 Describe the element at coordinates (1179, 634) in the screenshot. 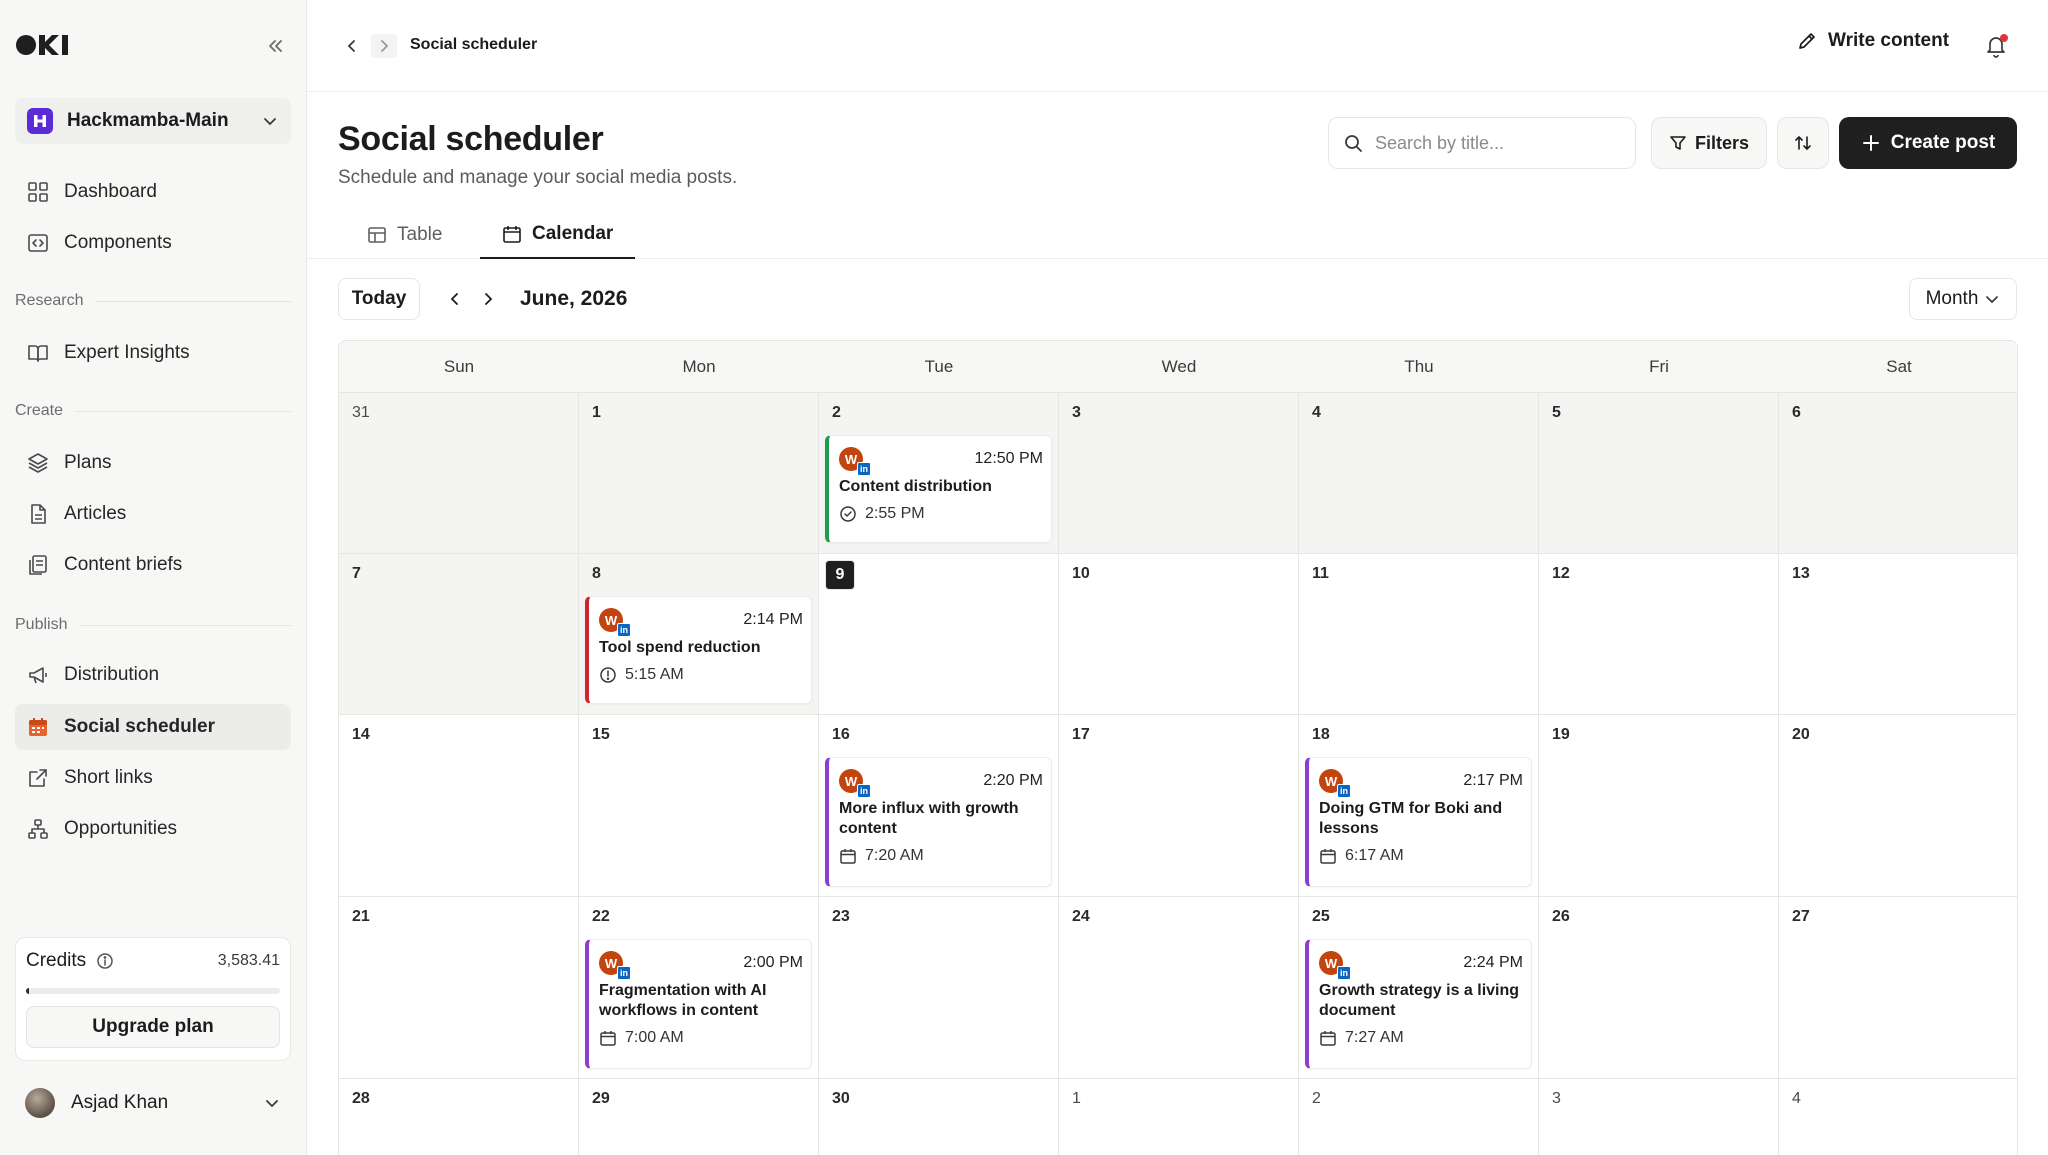

I see `calendar-day-cell: 10` at that location.